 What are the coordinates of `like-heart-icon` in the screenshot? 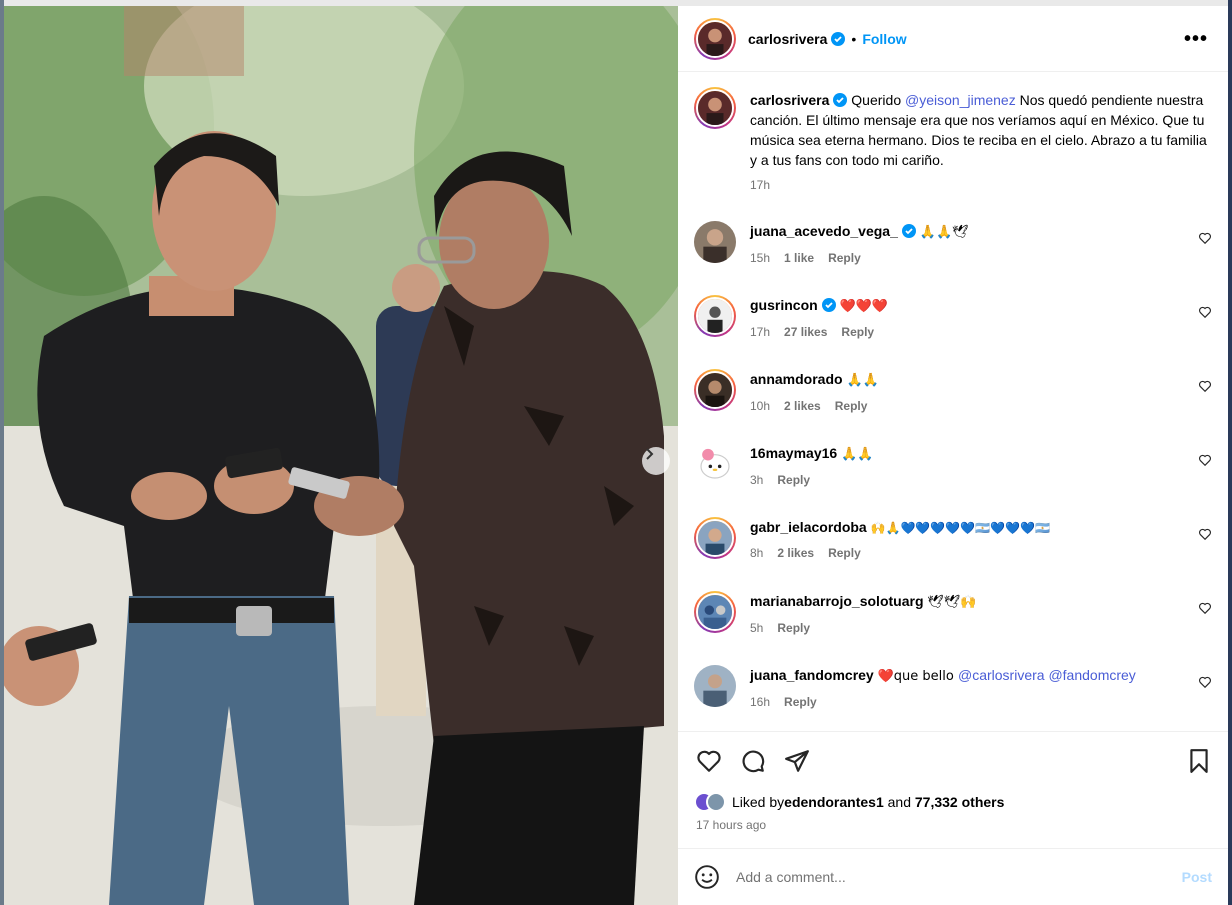 It's located at (709, 761).